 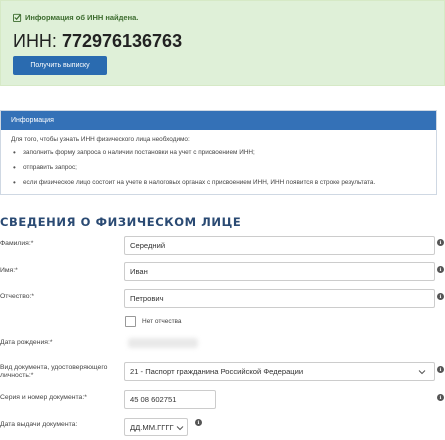 What do you see at coordinates (60, 65) in the screenshot?
I see `get-extract-button: Получить выписку` at bounding box center [60, 65].